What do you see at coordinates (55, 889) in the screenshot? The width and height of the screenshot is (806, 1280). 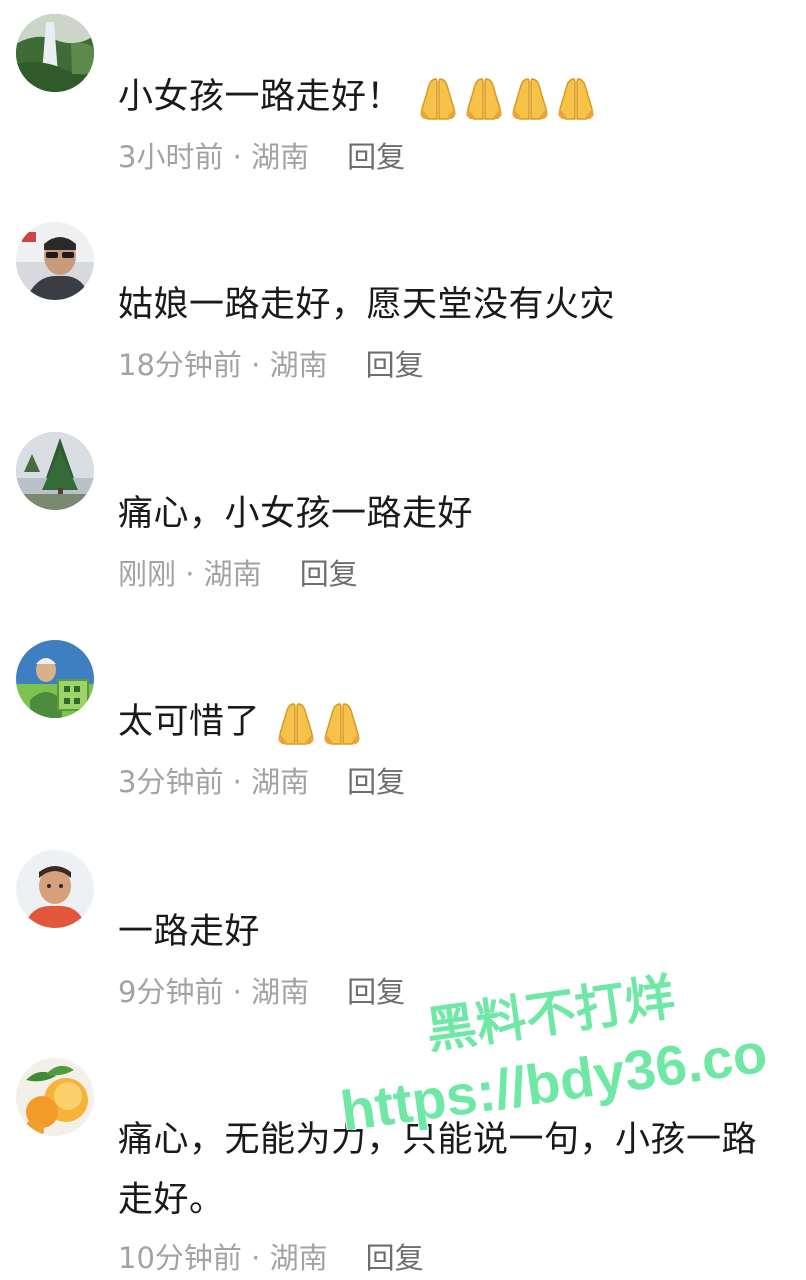 I see `user-avatar-man-portrait-icon` at bounding box center [55, 889].